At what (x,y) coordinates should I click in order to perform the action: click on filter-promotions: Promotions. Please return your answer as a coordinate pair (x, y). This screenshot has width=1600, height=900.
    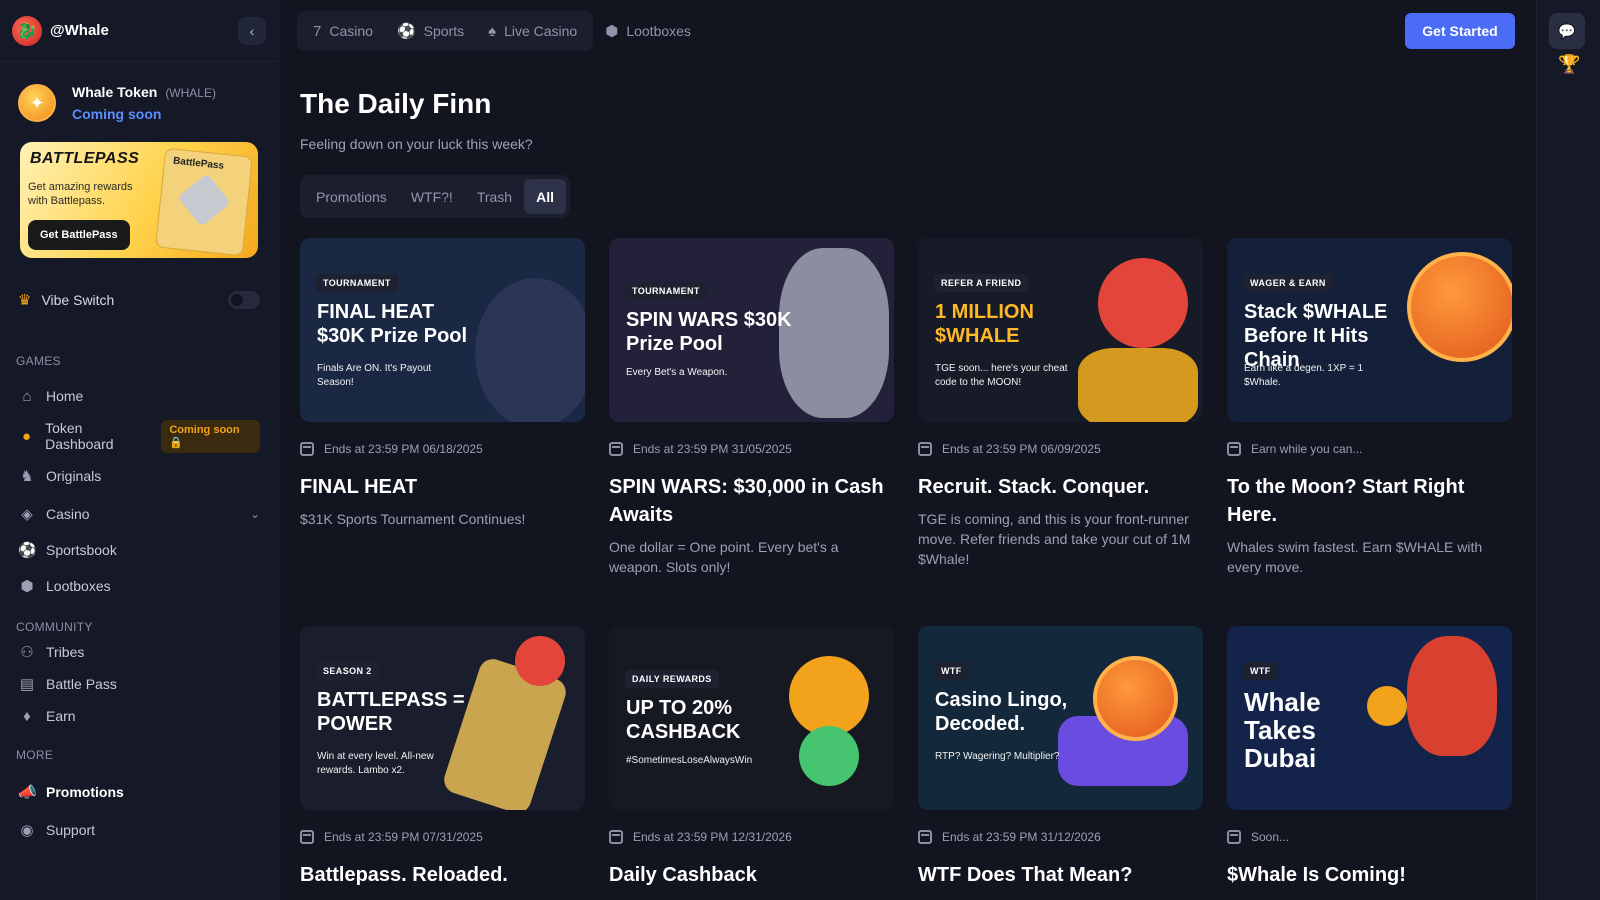
    Looking at the image, I should click on (351, 196).